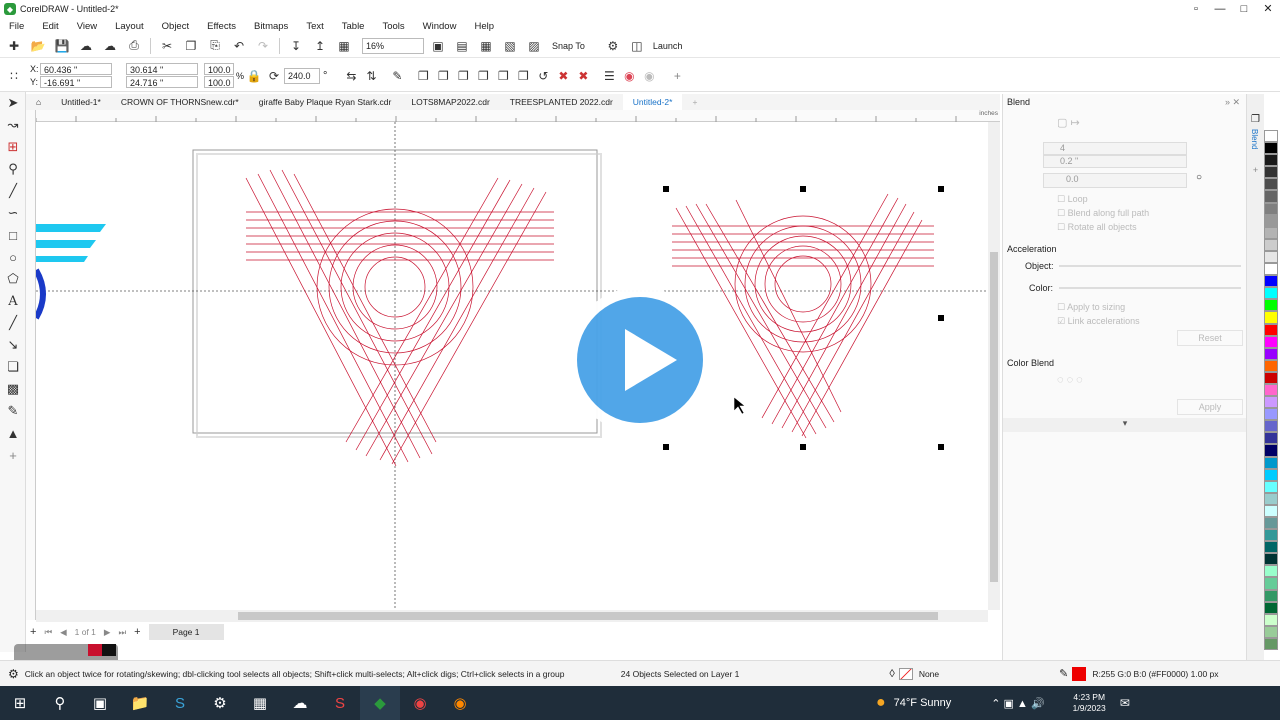 The height and width of the screenshot is (720, 1280). What do you see at coordinates (13, 455) in the screenshot?
I see `add-tool-icon: +` at bounding box center [13, 455].